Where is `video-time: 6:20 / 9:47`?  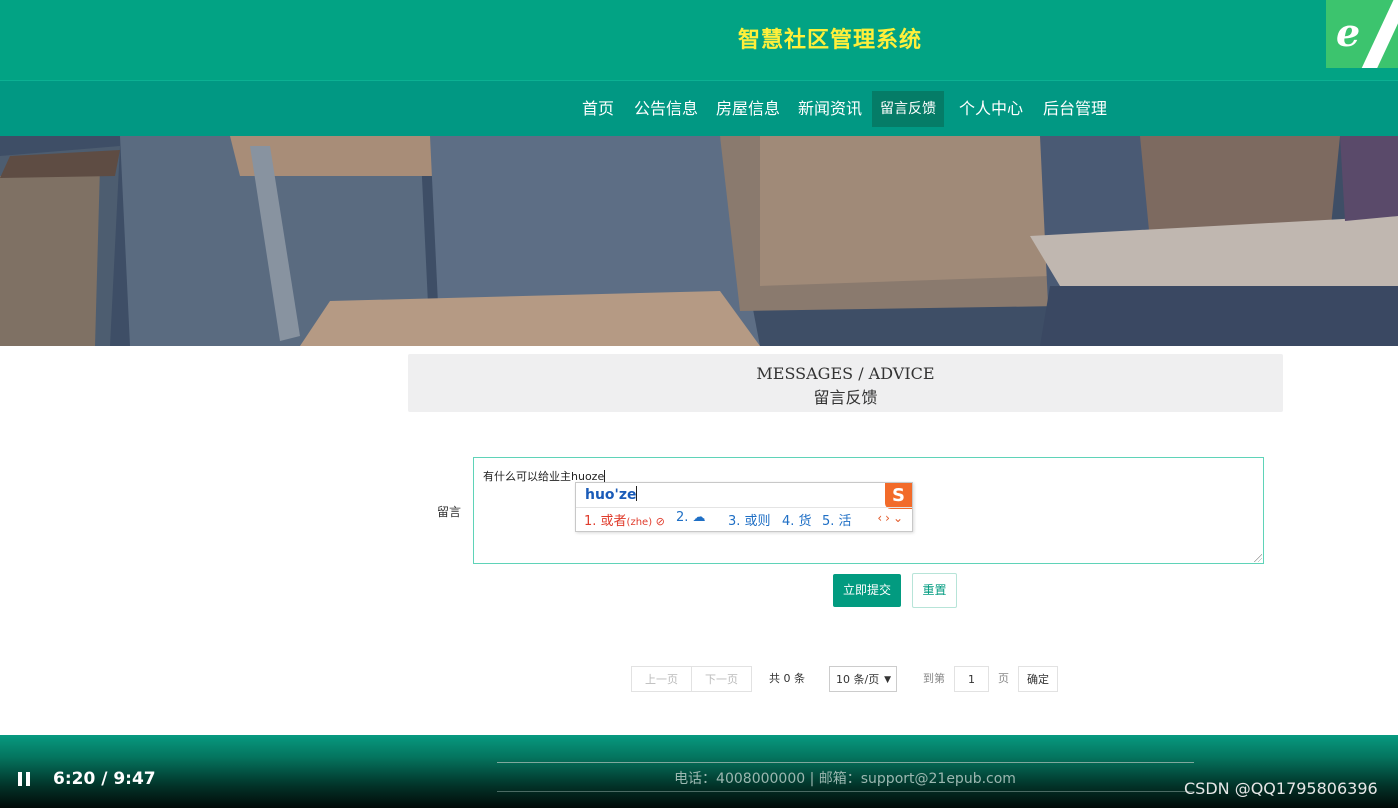
video-time: 6:20 / 9:47 is located at coordinates (104, 779).